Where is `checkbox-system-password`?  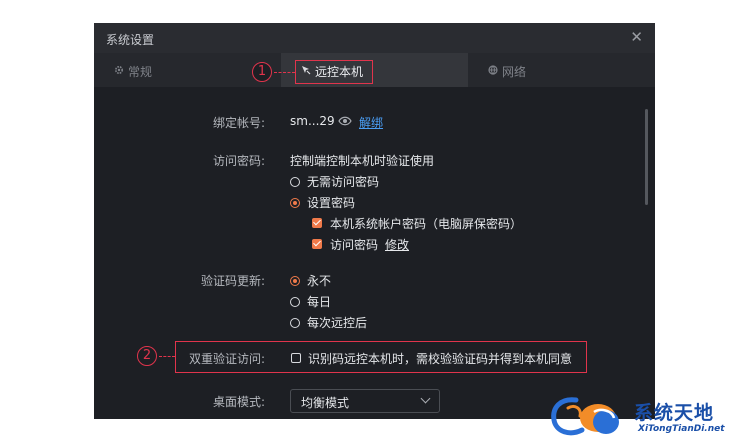
checkbox-system-password is located at coordinates (317, 244).